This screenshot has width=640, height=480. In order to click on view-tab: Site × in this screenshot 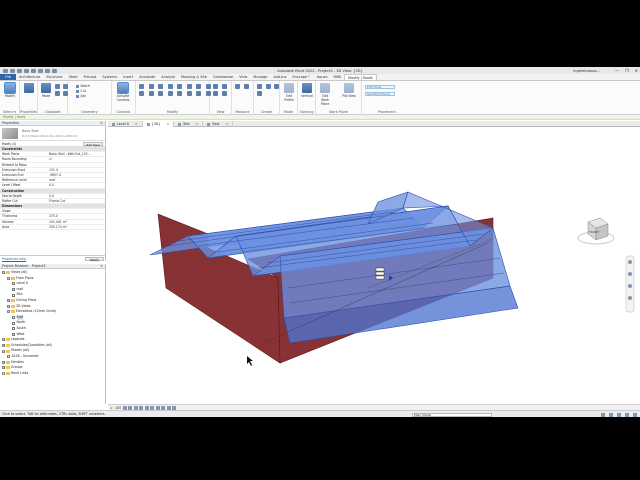, I will do `click(189, 124)`.